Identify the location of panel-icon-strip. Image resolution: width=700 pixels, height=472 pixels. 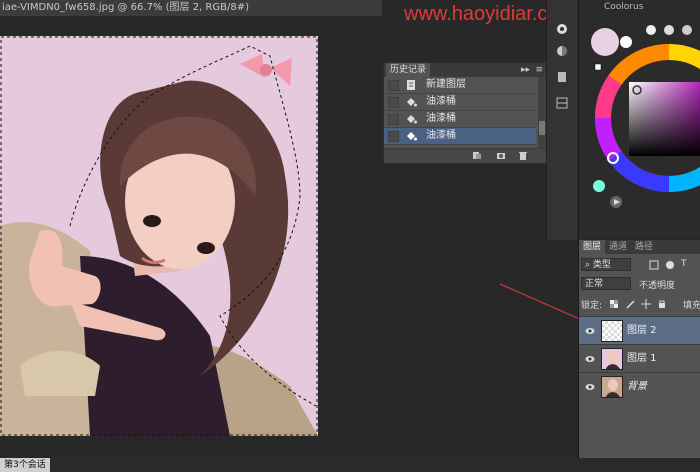
(561, 120).